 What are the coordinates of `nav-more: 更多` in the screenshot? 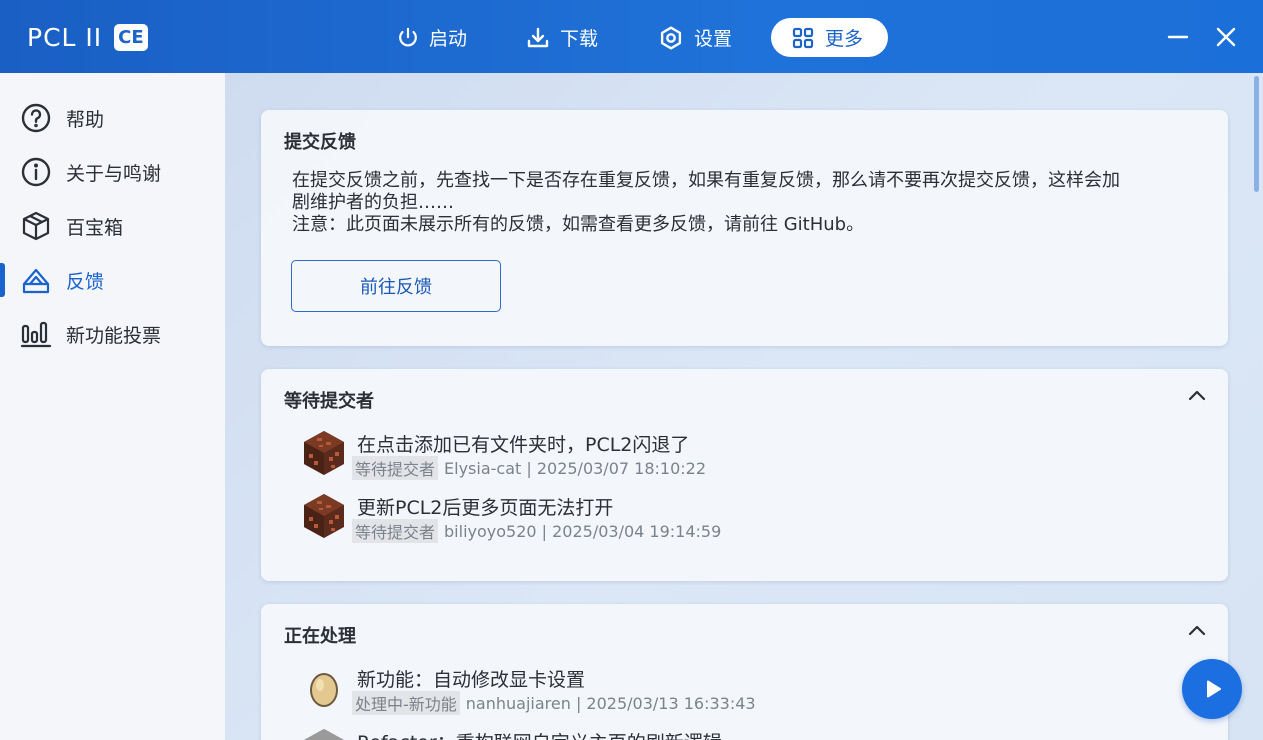 It's located at (829, 37).